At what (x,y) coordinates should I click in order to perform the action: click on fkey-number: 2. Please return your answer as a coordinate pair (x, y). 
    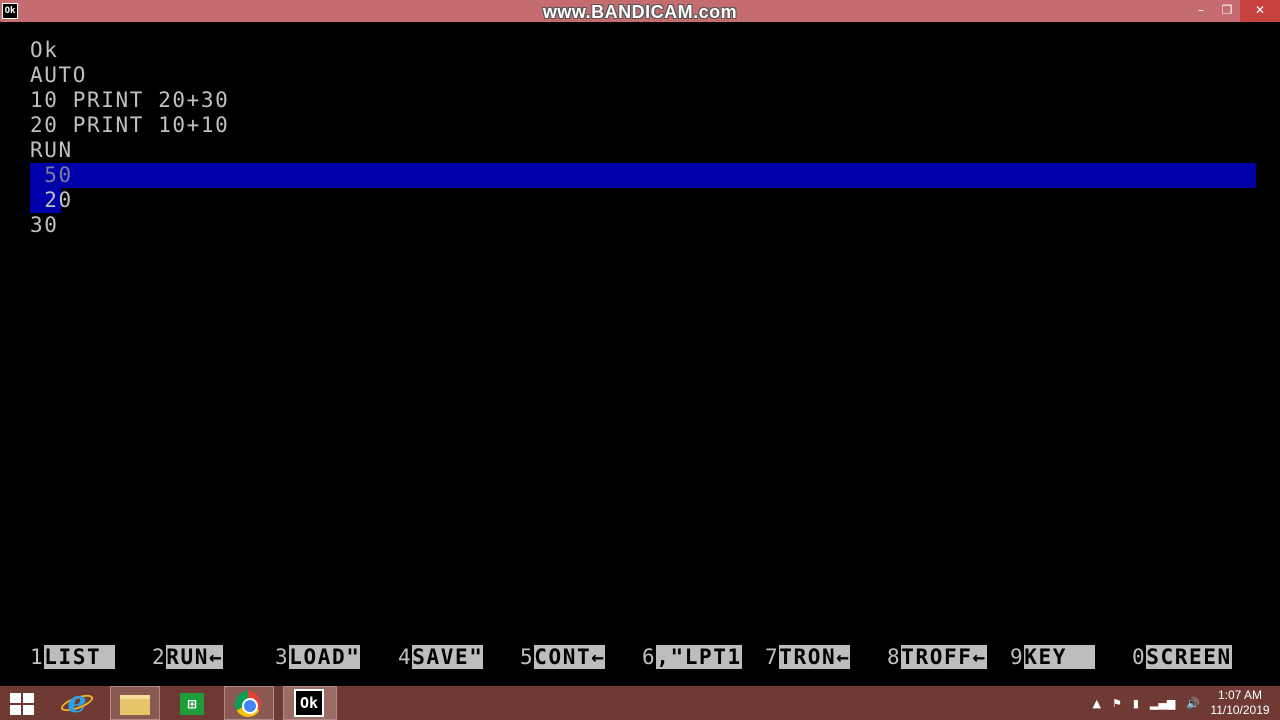
    Looking at the image, I should click on (159, 657).